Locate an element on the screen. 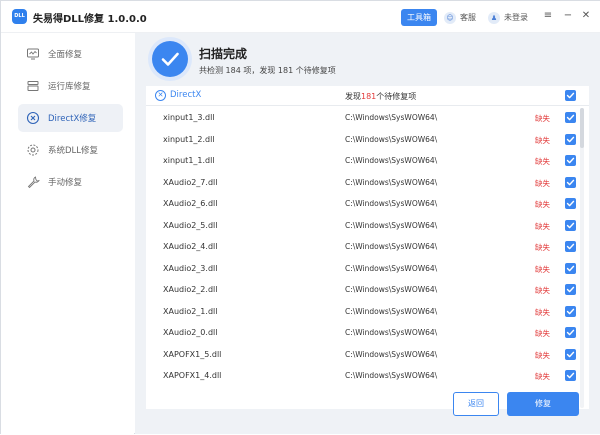 The height and width of the screenshot is (435, 600). table-row: XAudio2_2.dll C:\Windows\SysWOW64\ 缺失 is located at coordinates (361, 290).